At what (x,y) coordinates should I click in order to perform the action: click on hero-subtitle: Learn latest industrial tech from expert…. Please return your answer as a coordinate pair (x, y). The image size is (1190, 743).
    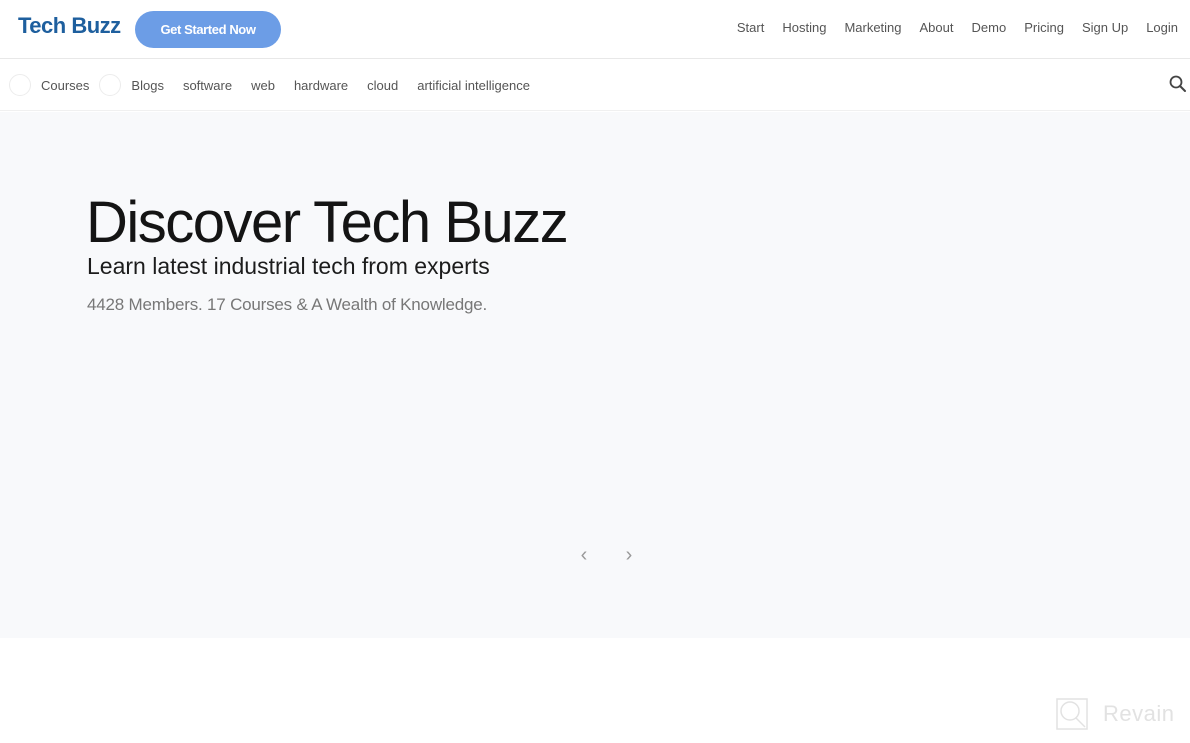
    Looking at the image, I should click on (288, 266).